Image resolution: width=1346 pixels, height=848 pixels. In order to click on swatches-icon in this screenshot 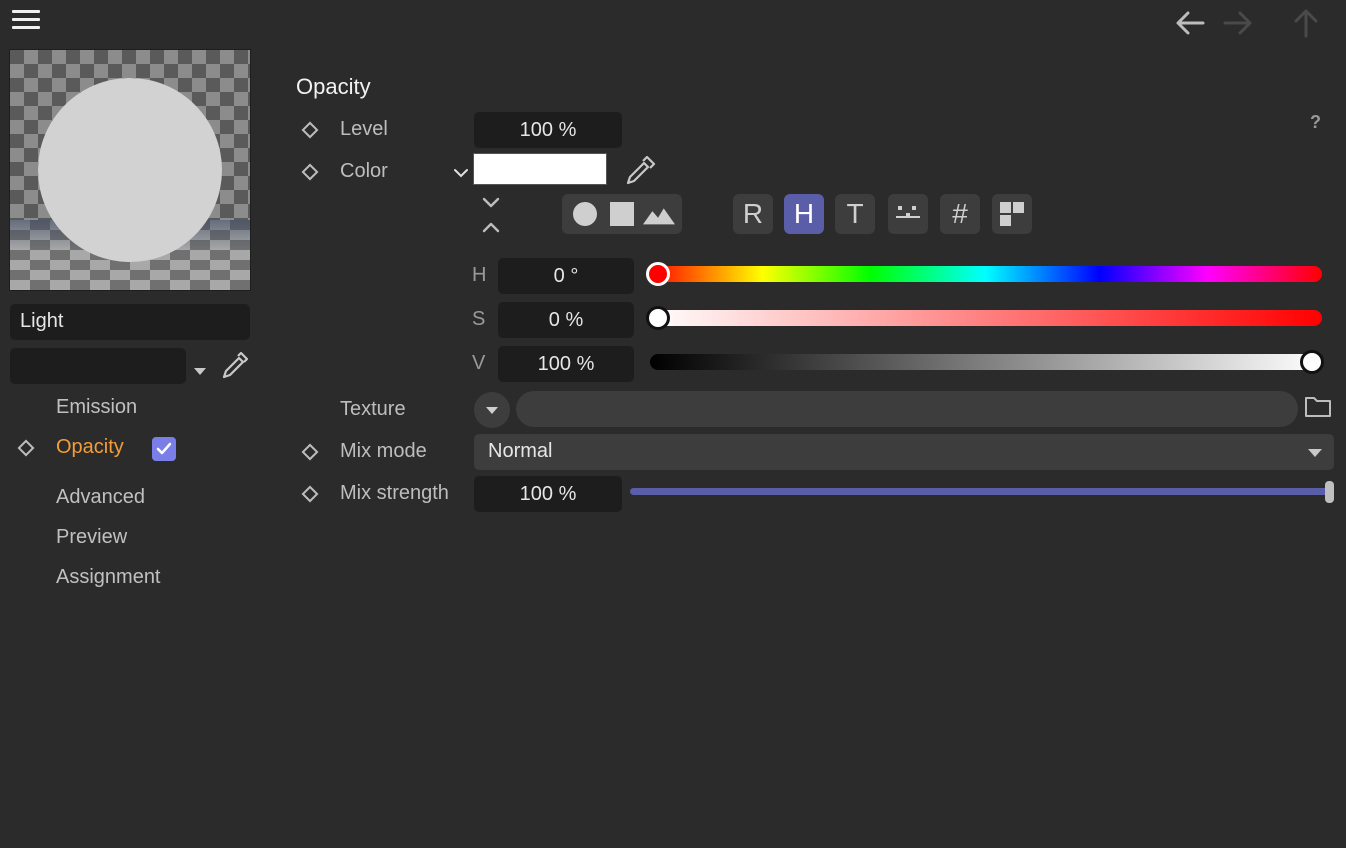, I will do `click(1012, 214)`.